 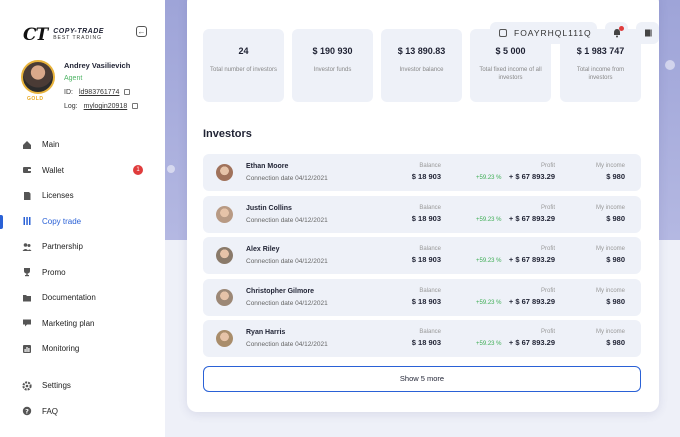 What do you see at coordinates (73, 78) in the screenshot?
I see `user-role: Agent` at bounding box center [73, 78].